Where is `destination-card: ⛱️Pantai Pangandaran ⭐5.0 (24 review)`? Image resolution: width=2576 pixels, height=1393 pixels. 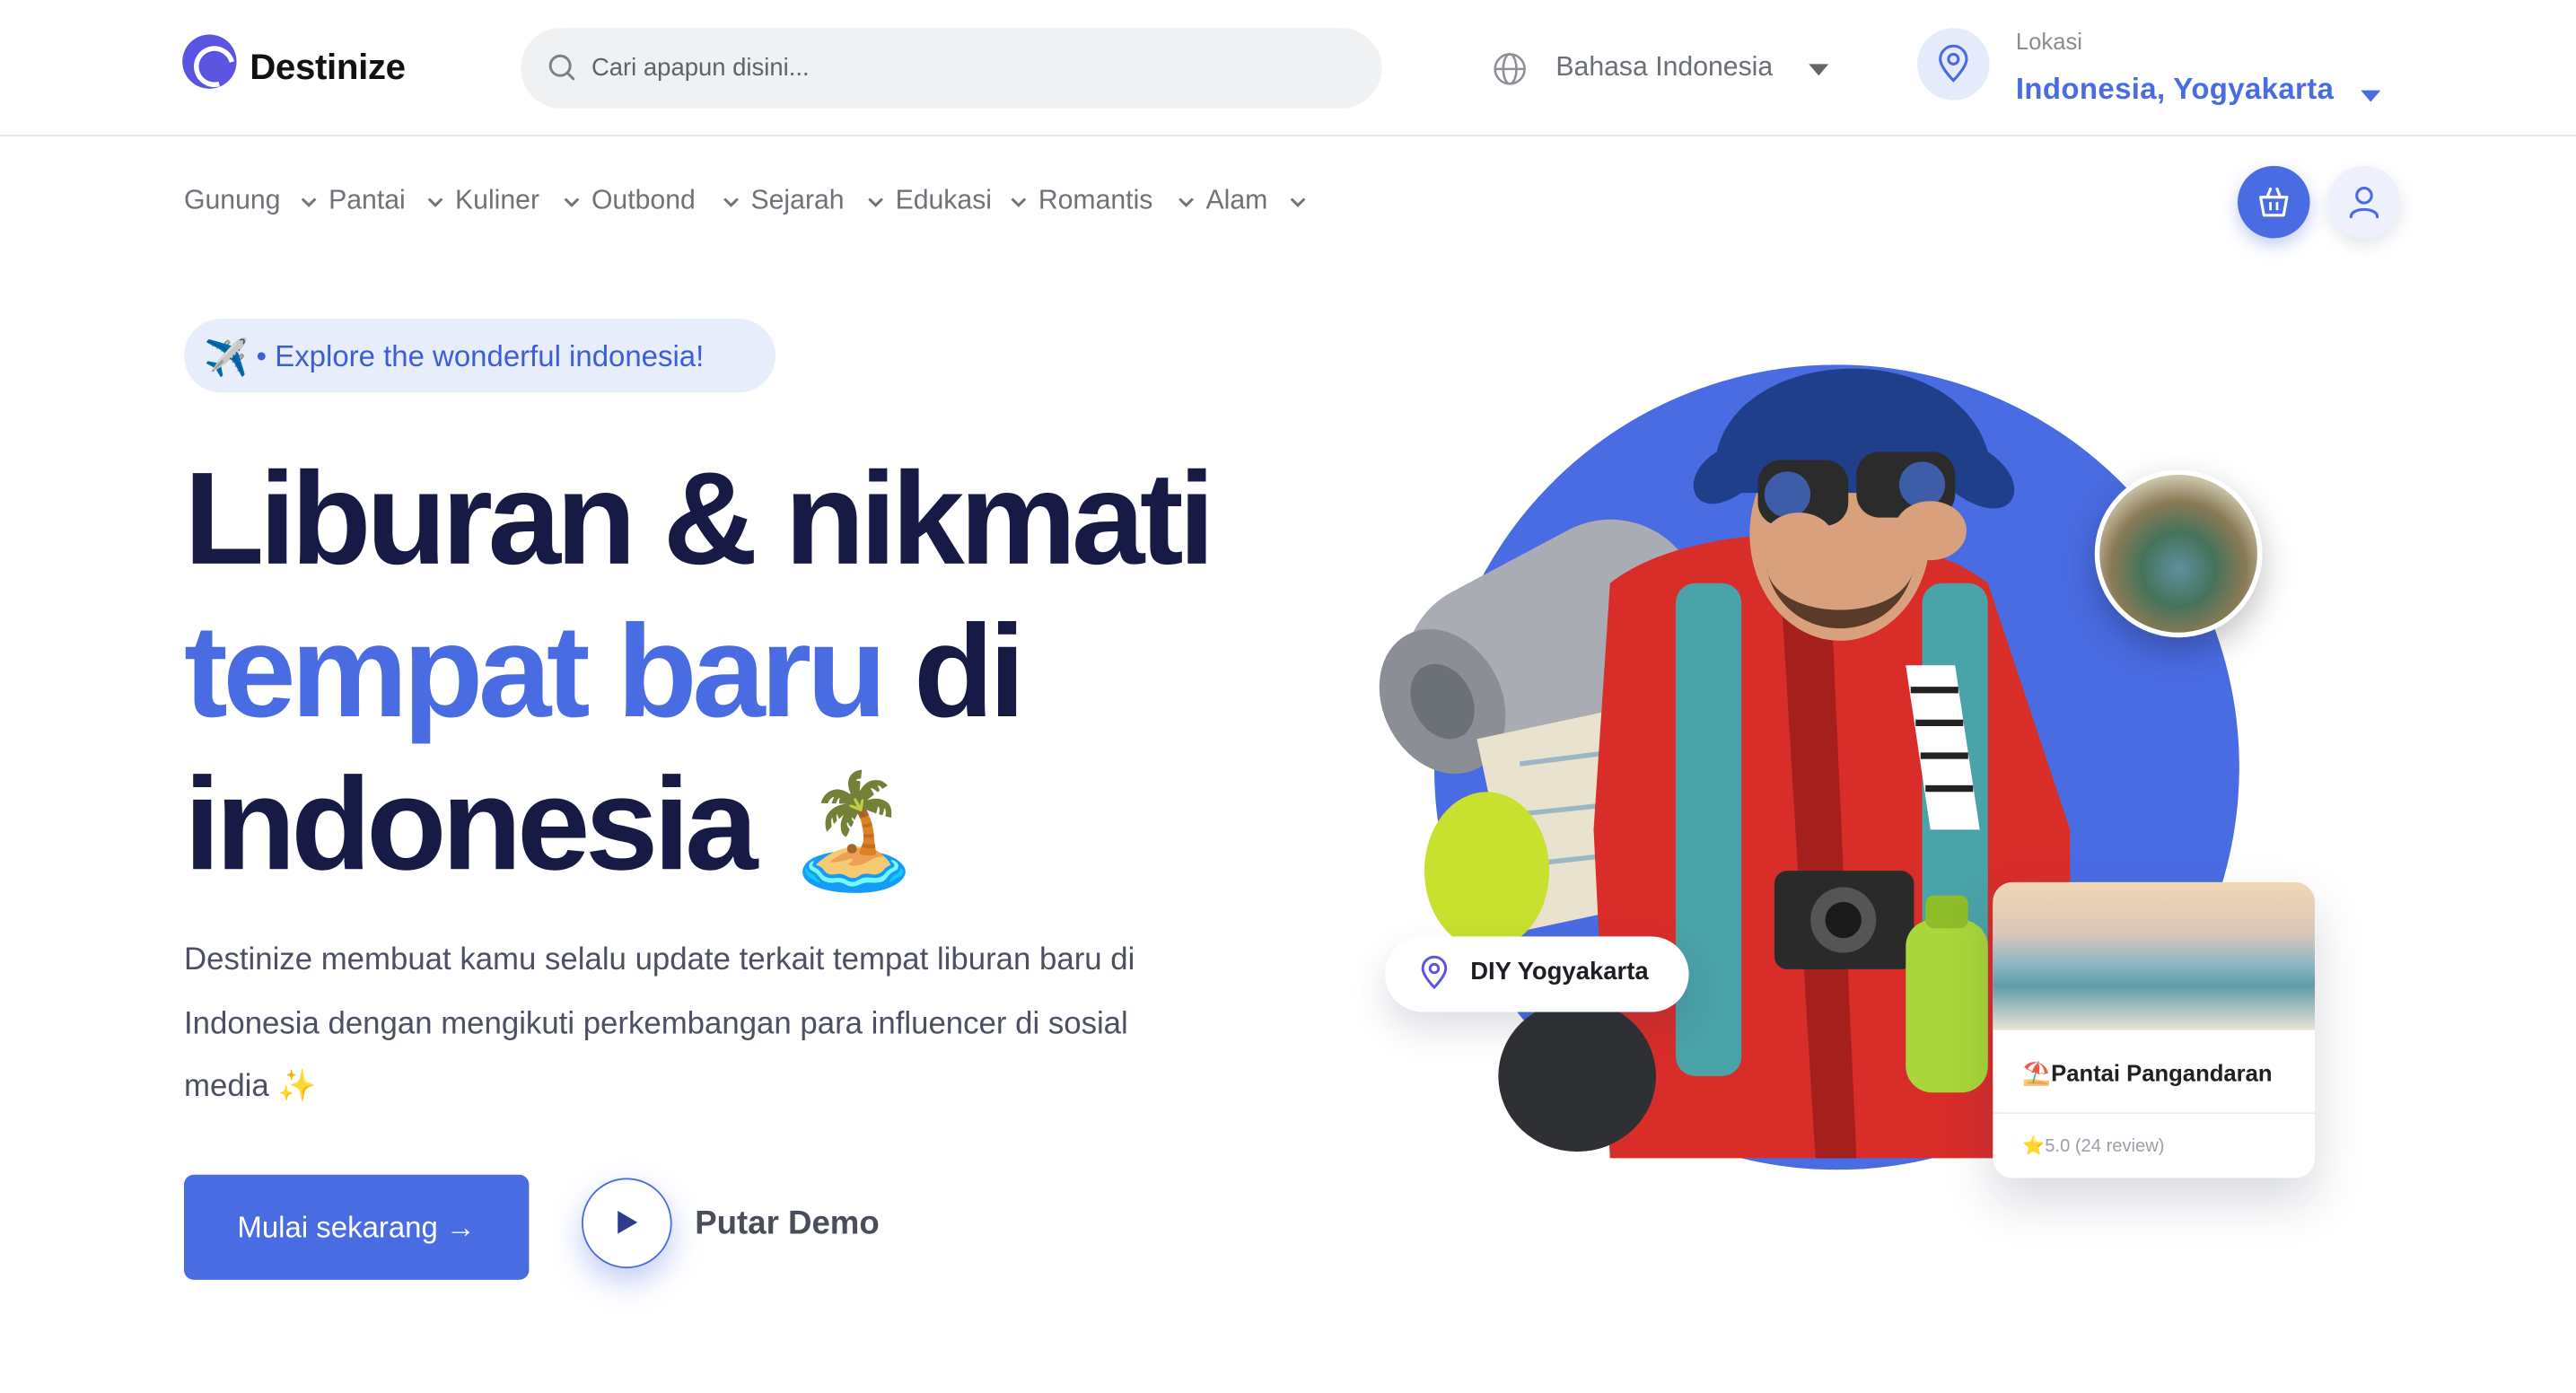 destination-card: ⛱️Pantai Pangandaran ⭐5.0 (24 review) is located at coordinates (2154, 1030).